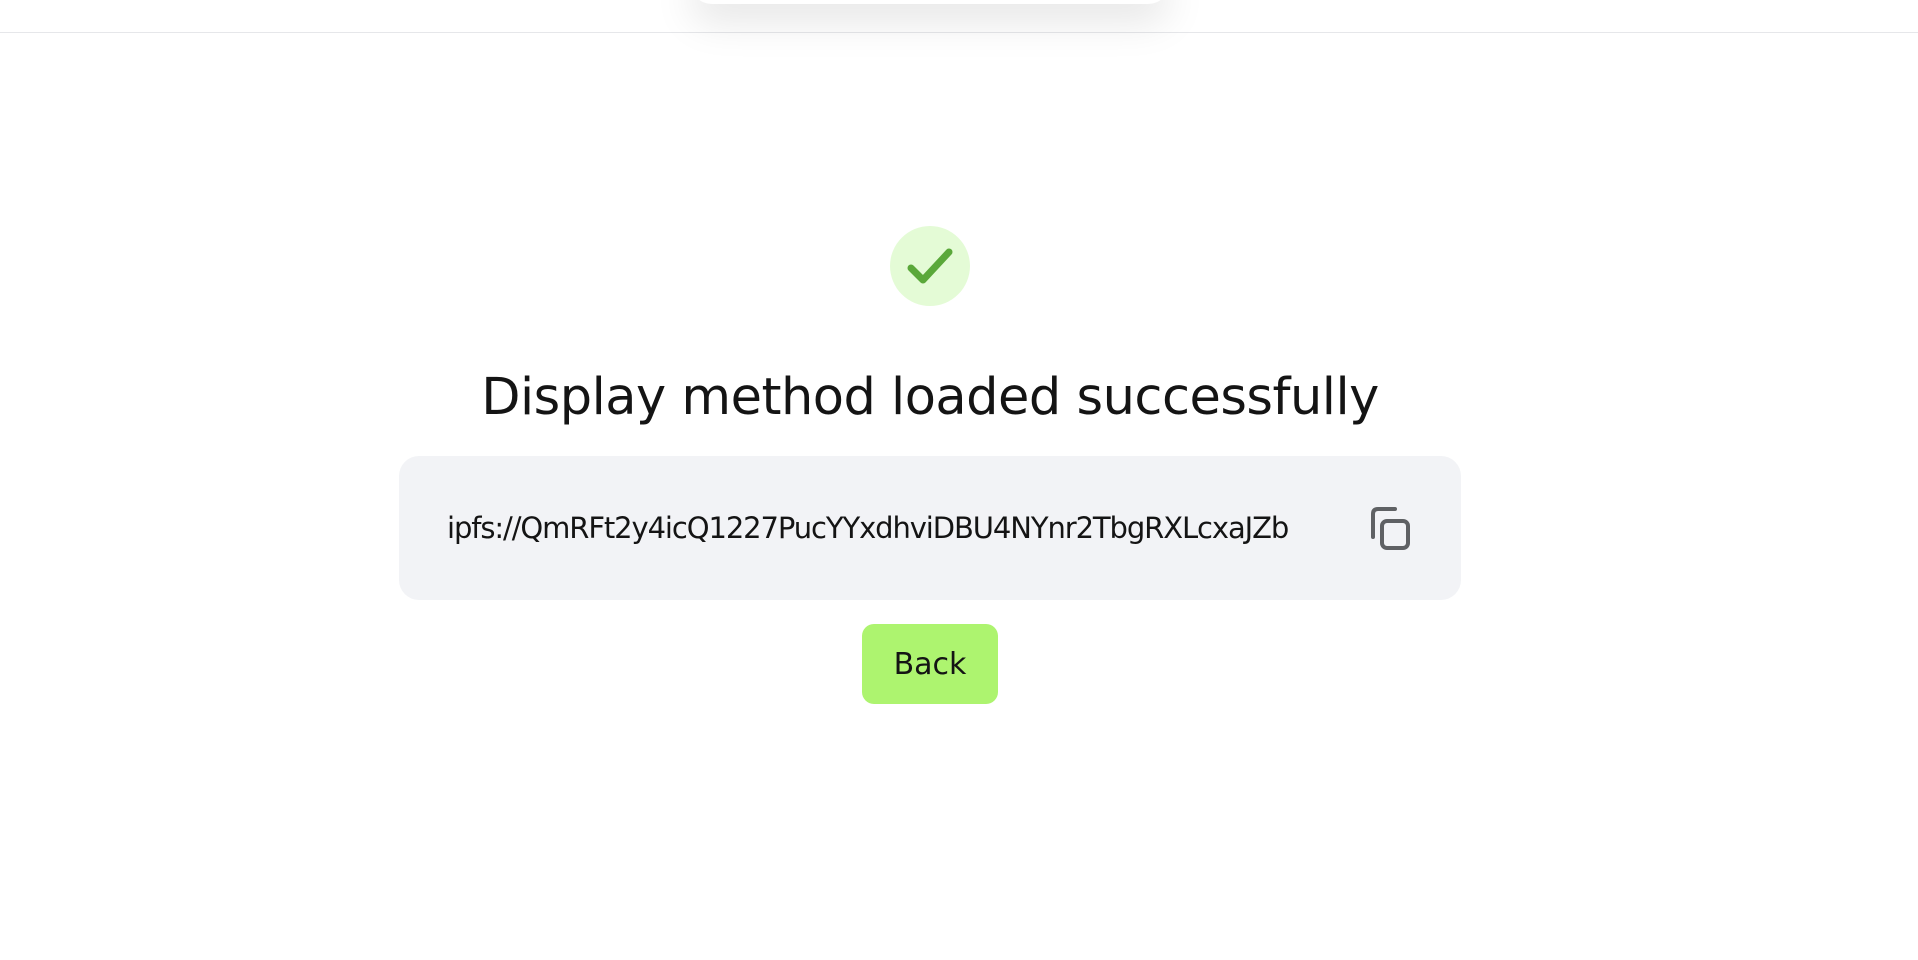  I want to click on copy-icon, so click(1390, 528).